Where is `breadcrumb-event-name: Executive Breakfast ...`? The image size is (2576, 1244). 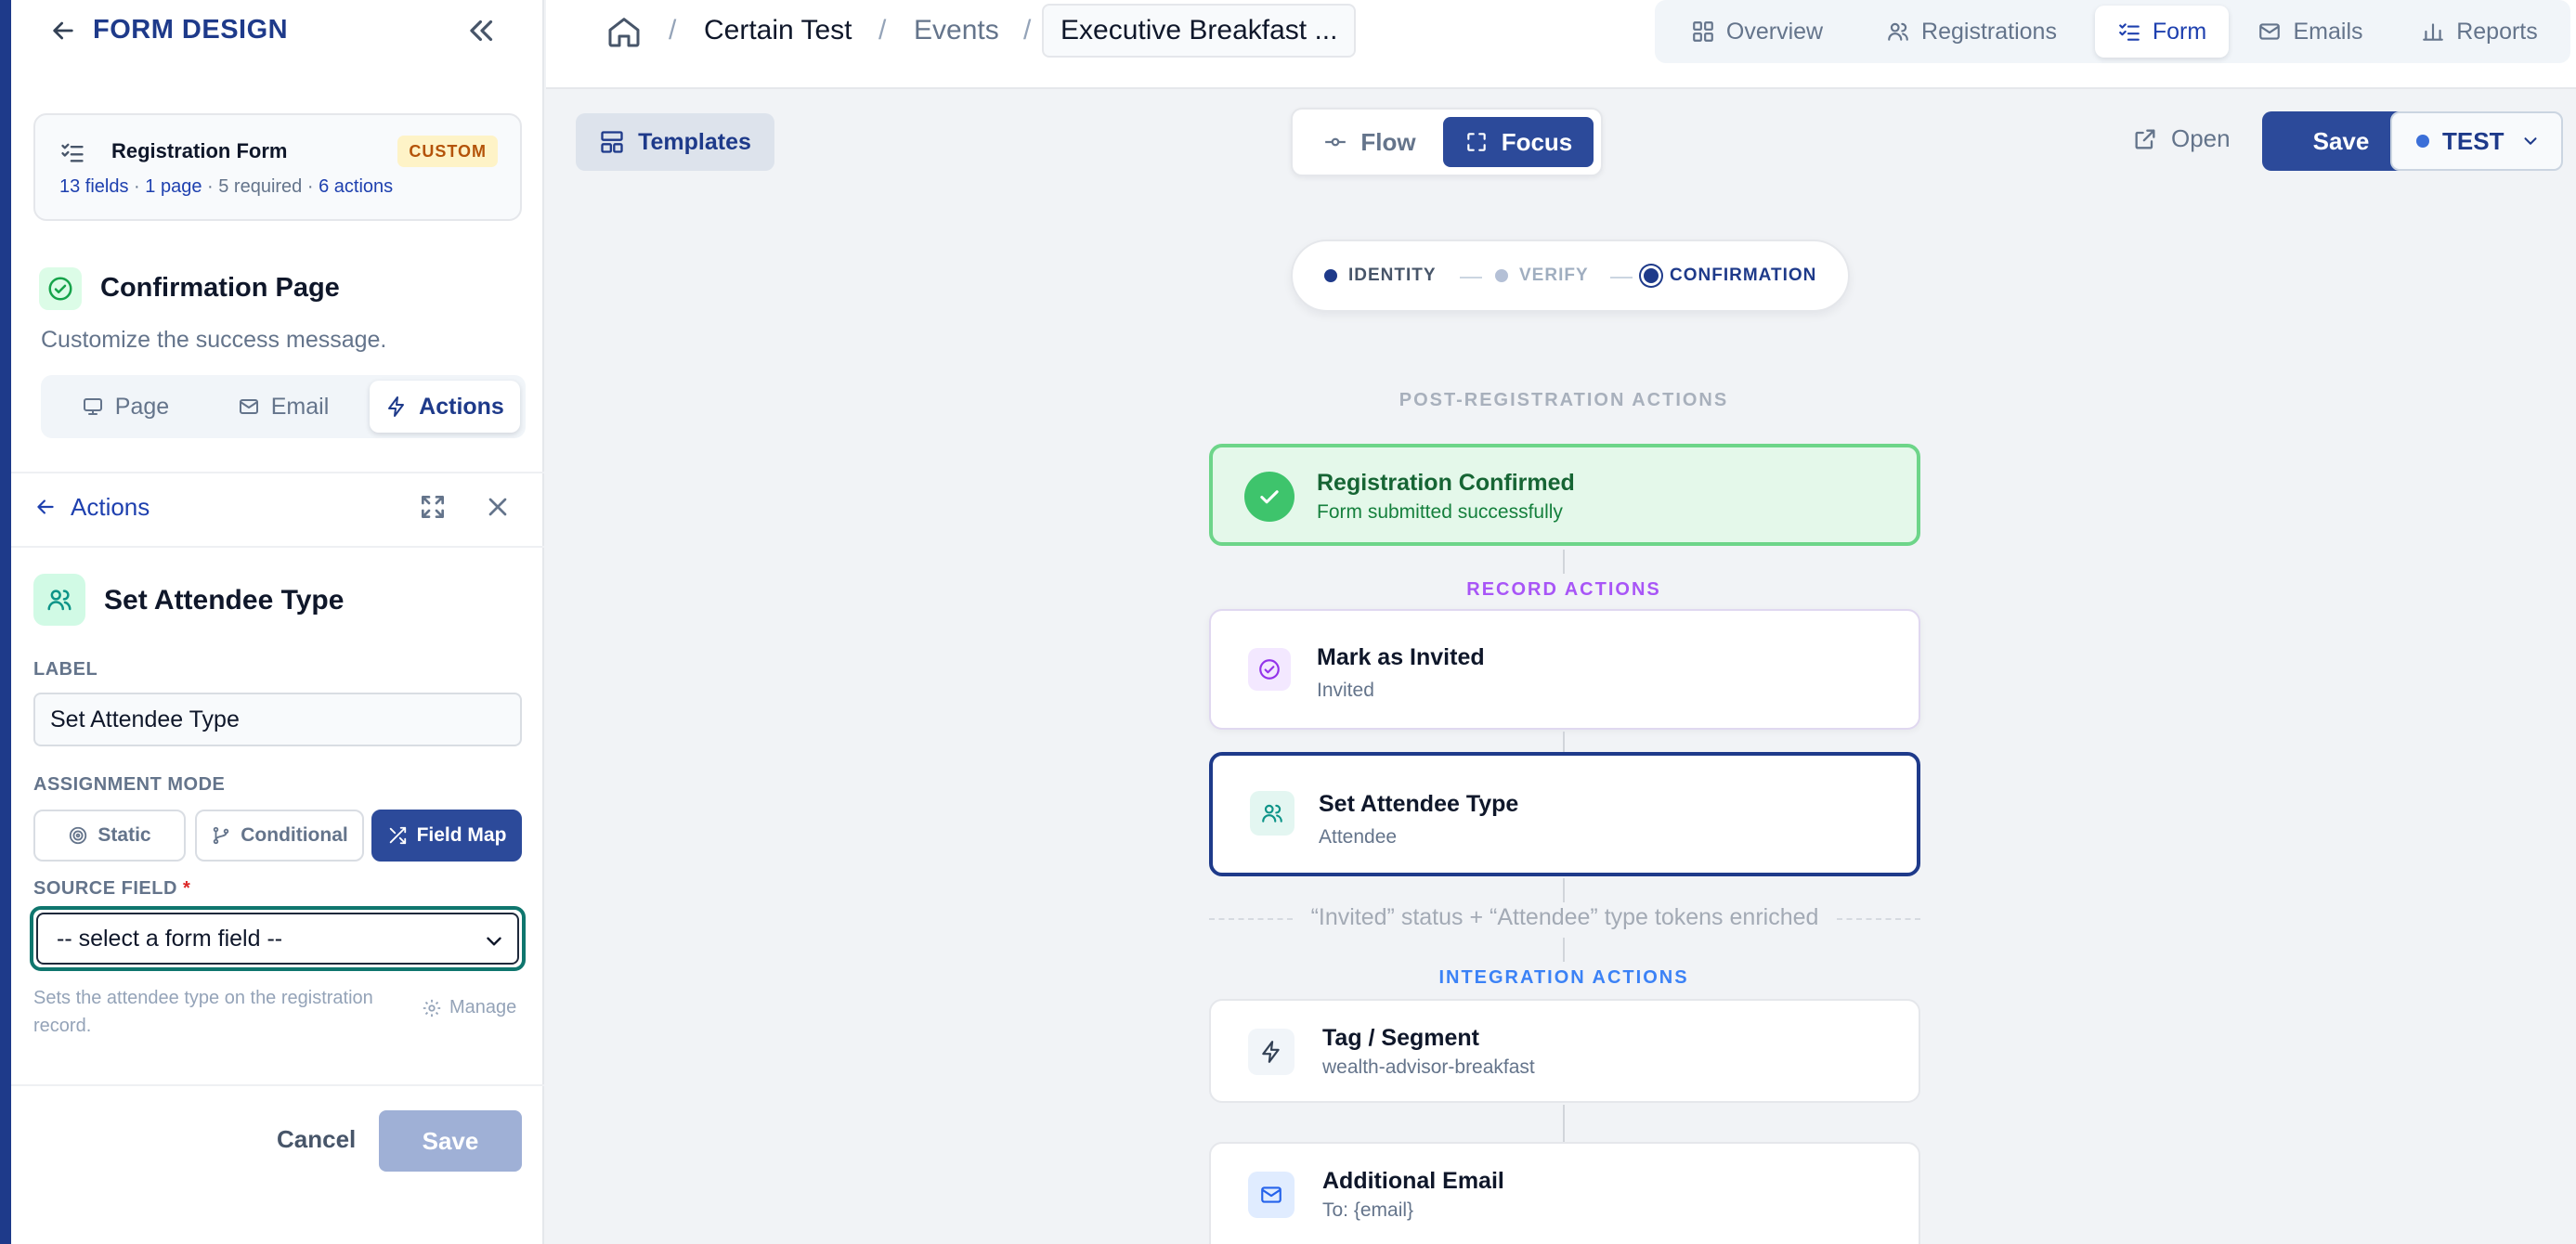
breadcrumb-event-name: Executive Breakfast ... is located at coordinates (1199, 31).